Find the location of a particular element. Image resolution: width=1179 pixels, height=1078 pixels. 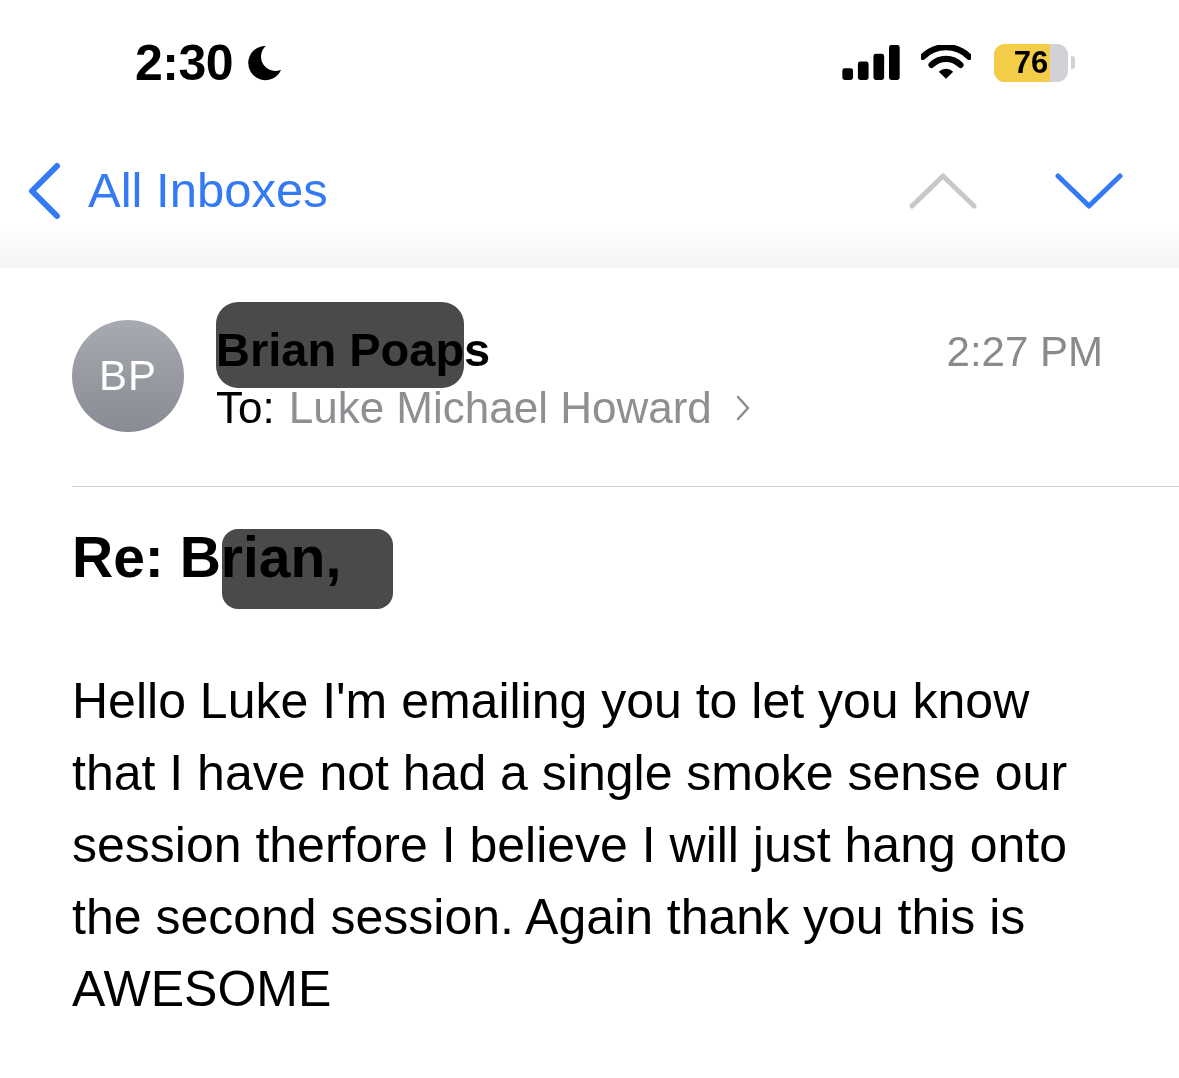

back-label: All Inboxes is located at coordinates (208, 190).